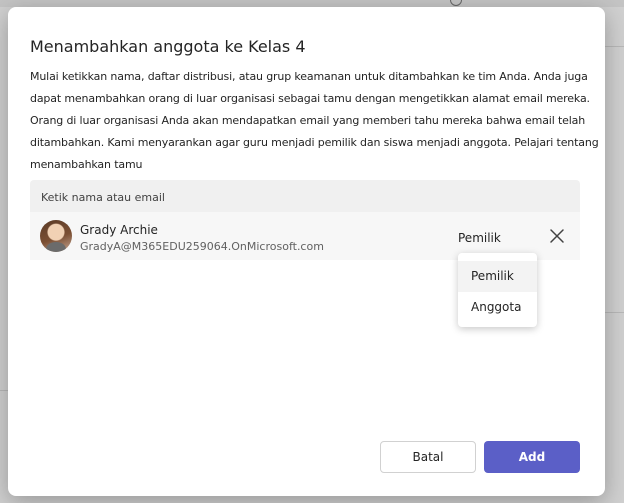 Image resolution: width=624 pixels, height=503 pixels. Describe the element at coordinates (305, 196) in the screenshot. I see `search-input: Ketik nama atau email` at that location.